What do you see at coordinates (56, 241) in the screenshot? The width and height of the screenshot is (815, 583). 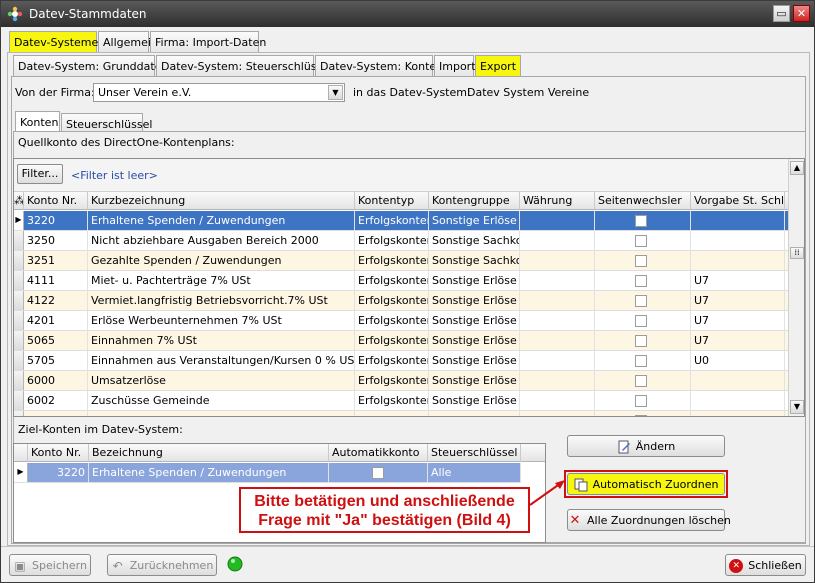 I see `cell-konto-nr: 3250` at bounding box center [56, 241].